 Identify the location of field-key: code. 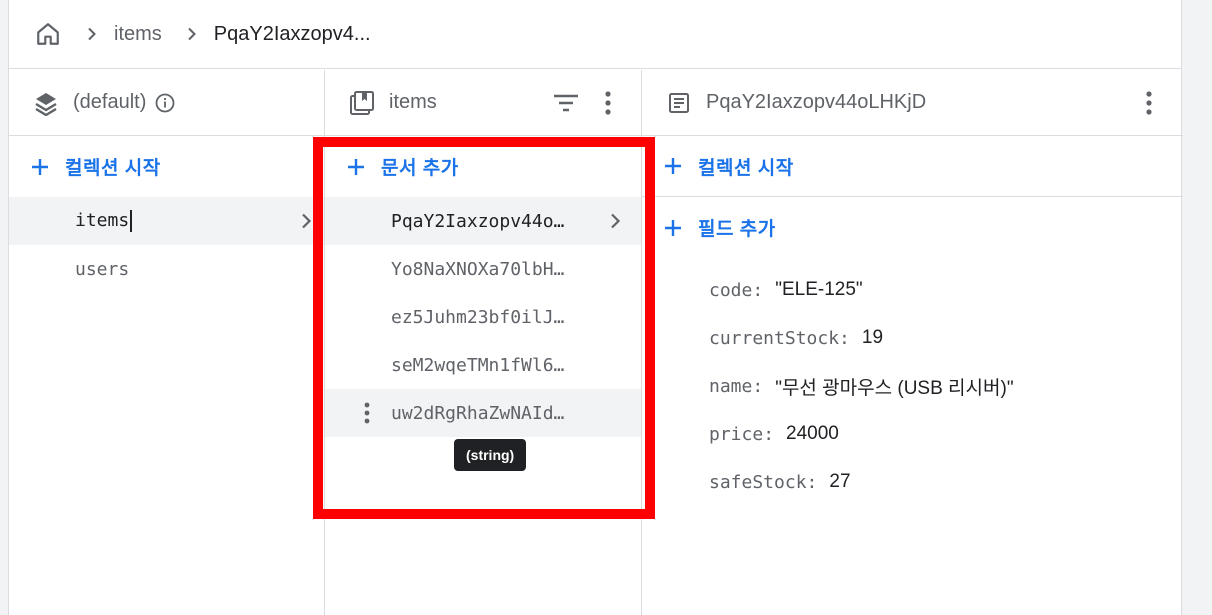
(731, 290).